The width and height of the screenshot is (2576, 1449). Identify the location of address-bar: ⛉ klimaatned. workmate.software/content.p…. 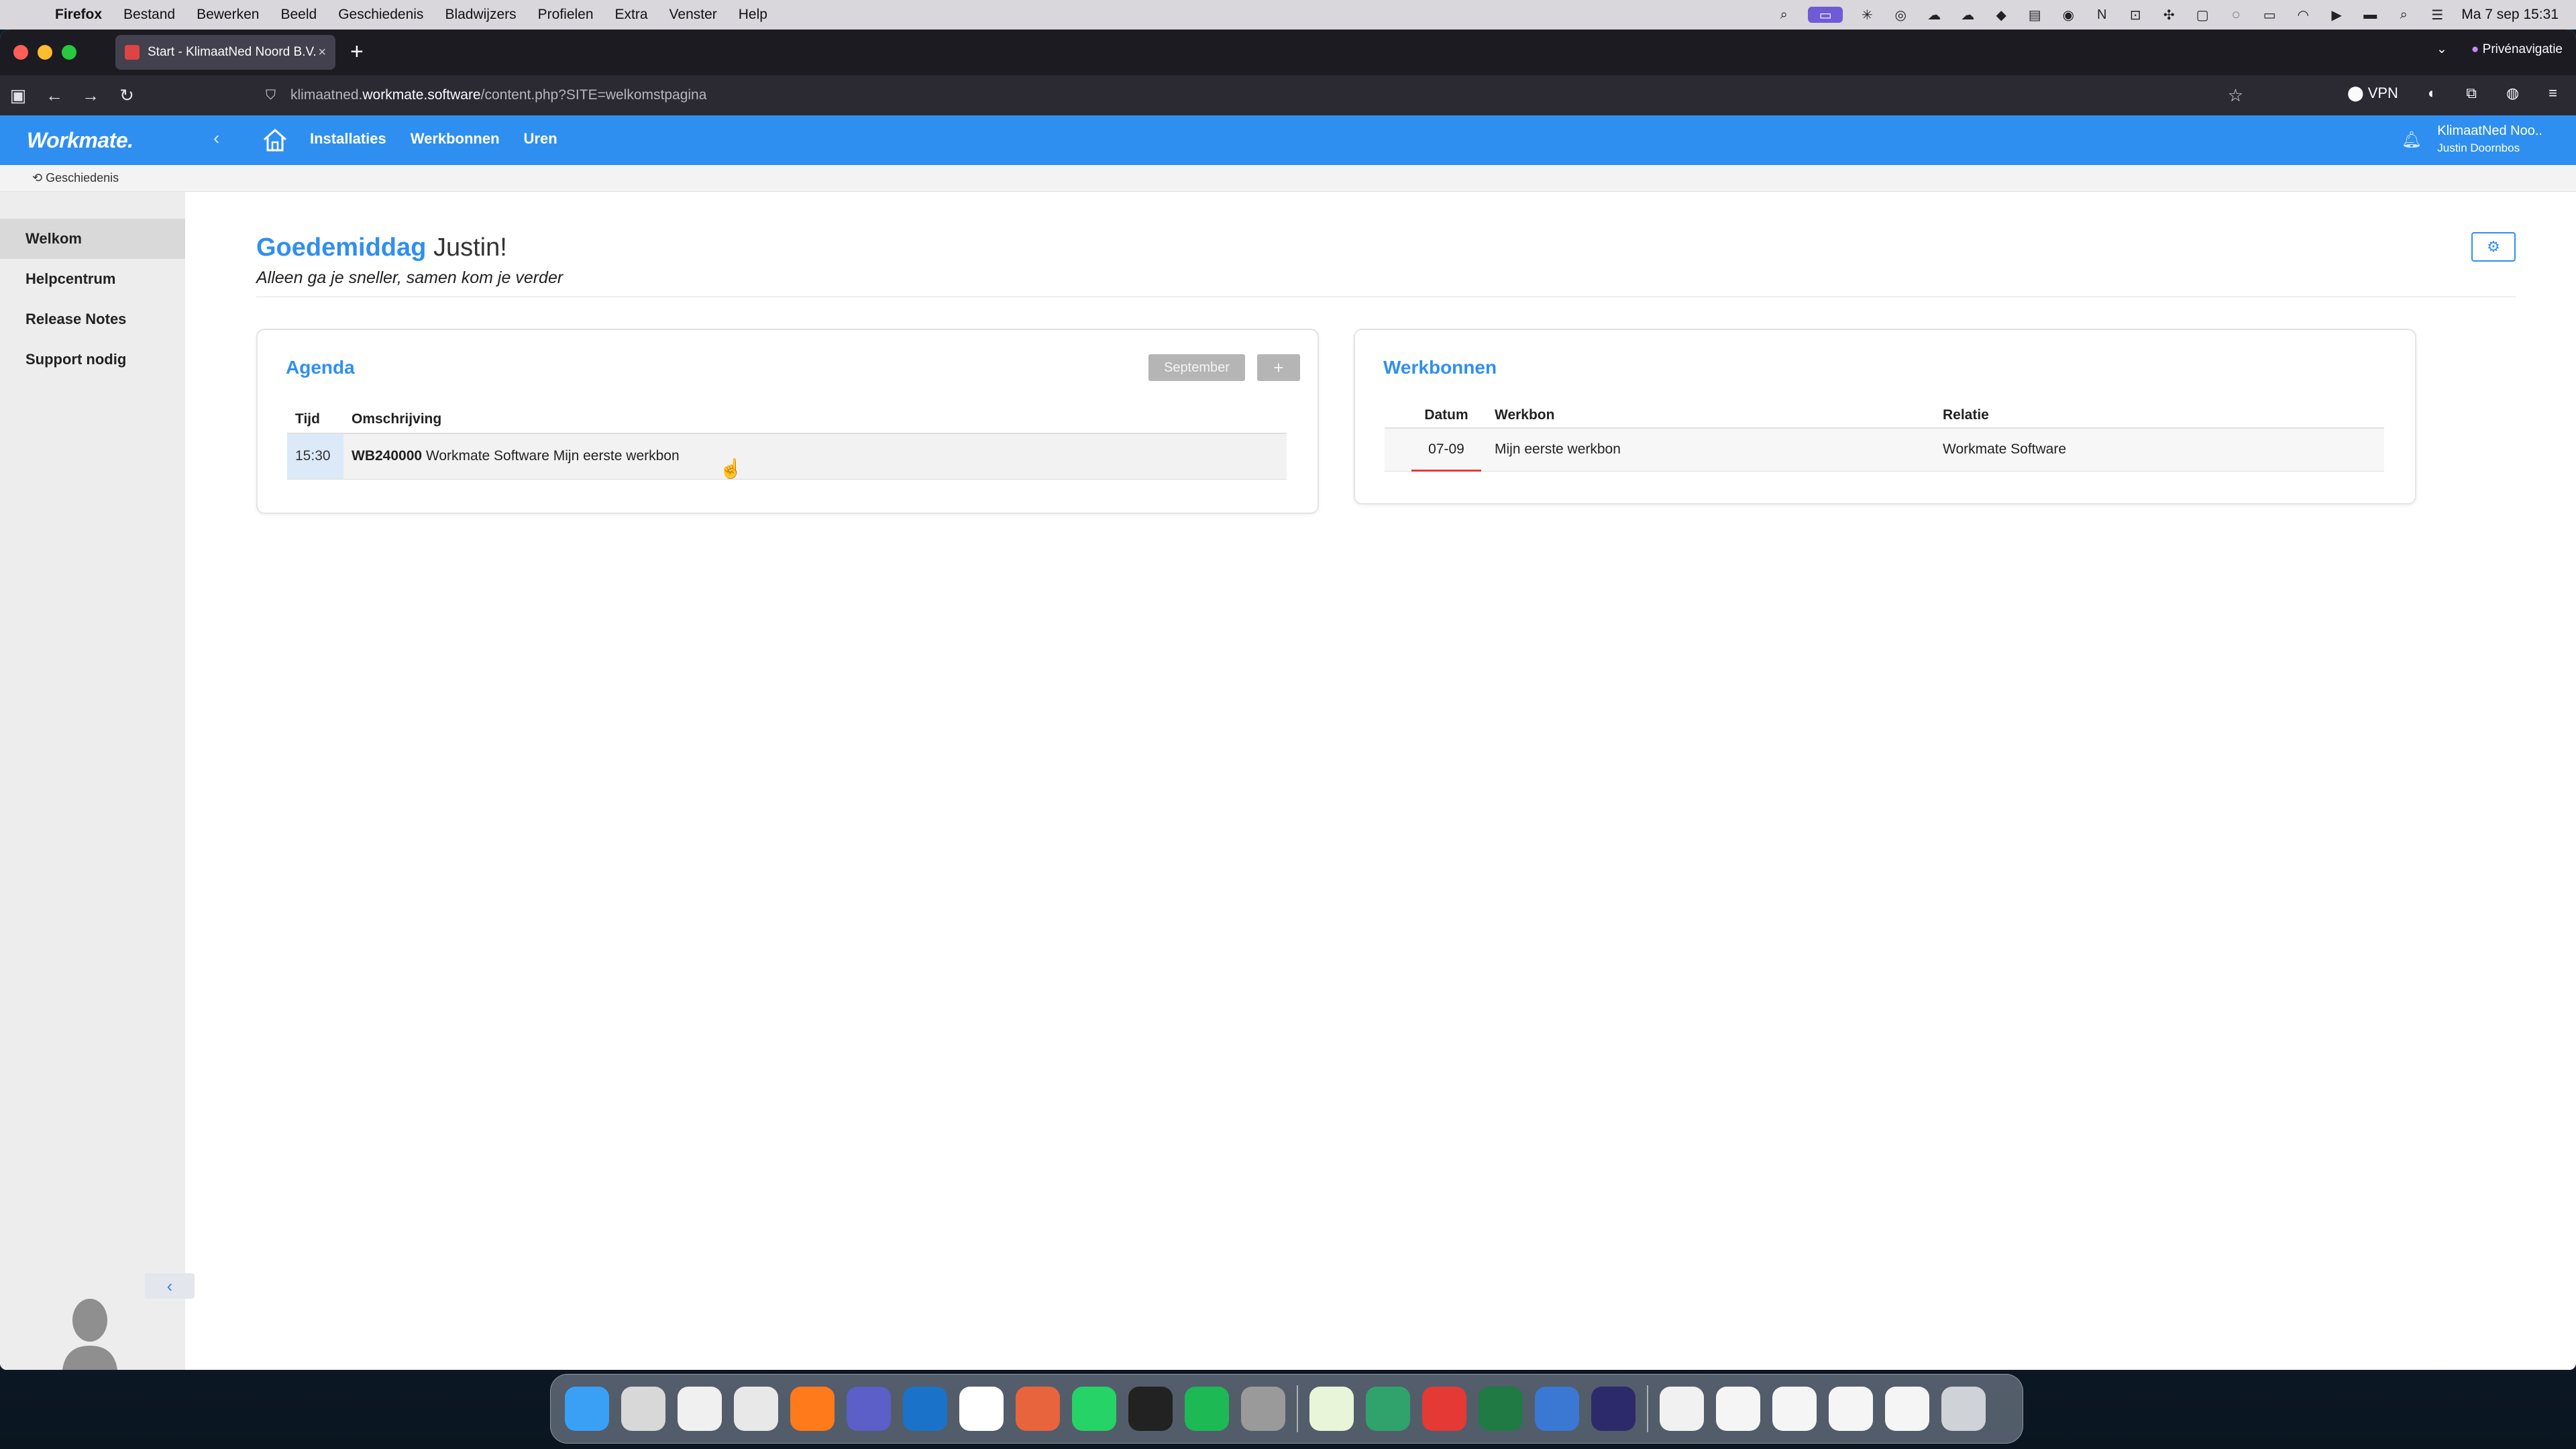
(1254, 95).